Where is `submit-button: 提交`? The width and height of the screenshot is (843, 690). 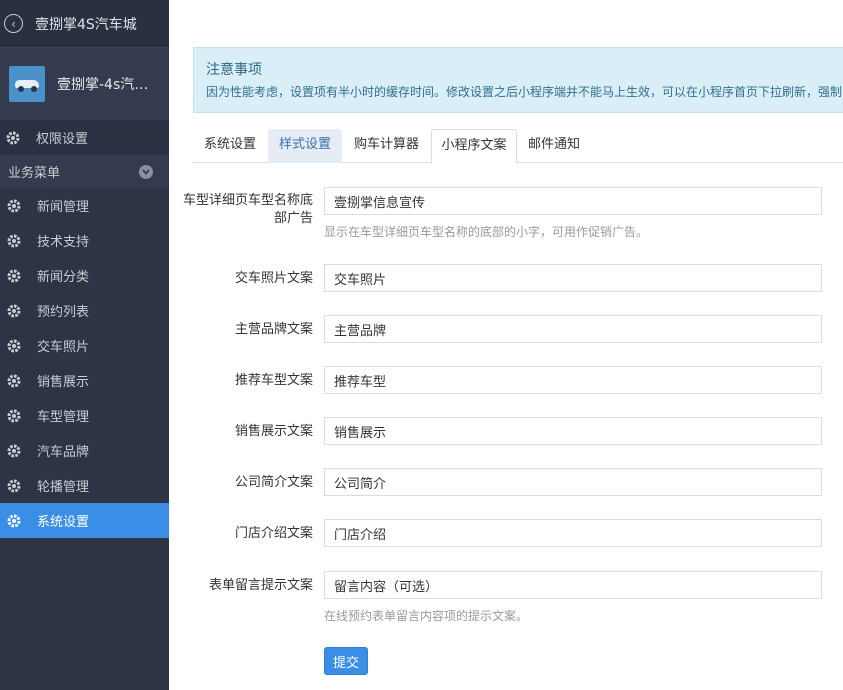
submit-button: 提交 is located at coordinates (346, 661).